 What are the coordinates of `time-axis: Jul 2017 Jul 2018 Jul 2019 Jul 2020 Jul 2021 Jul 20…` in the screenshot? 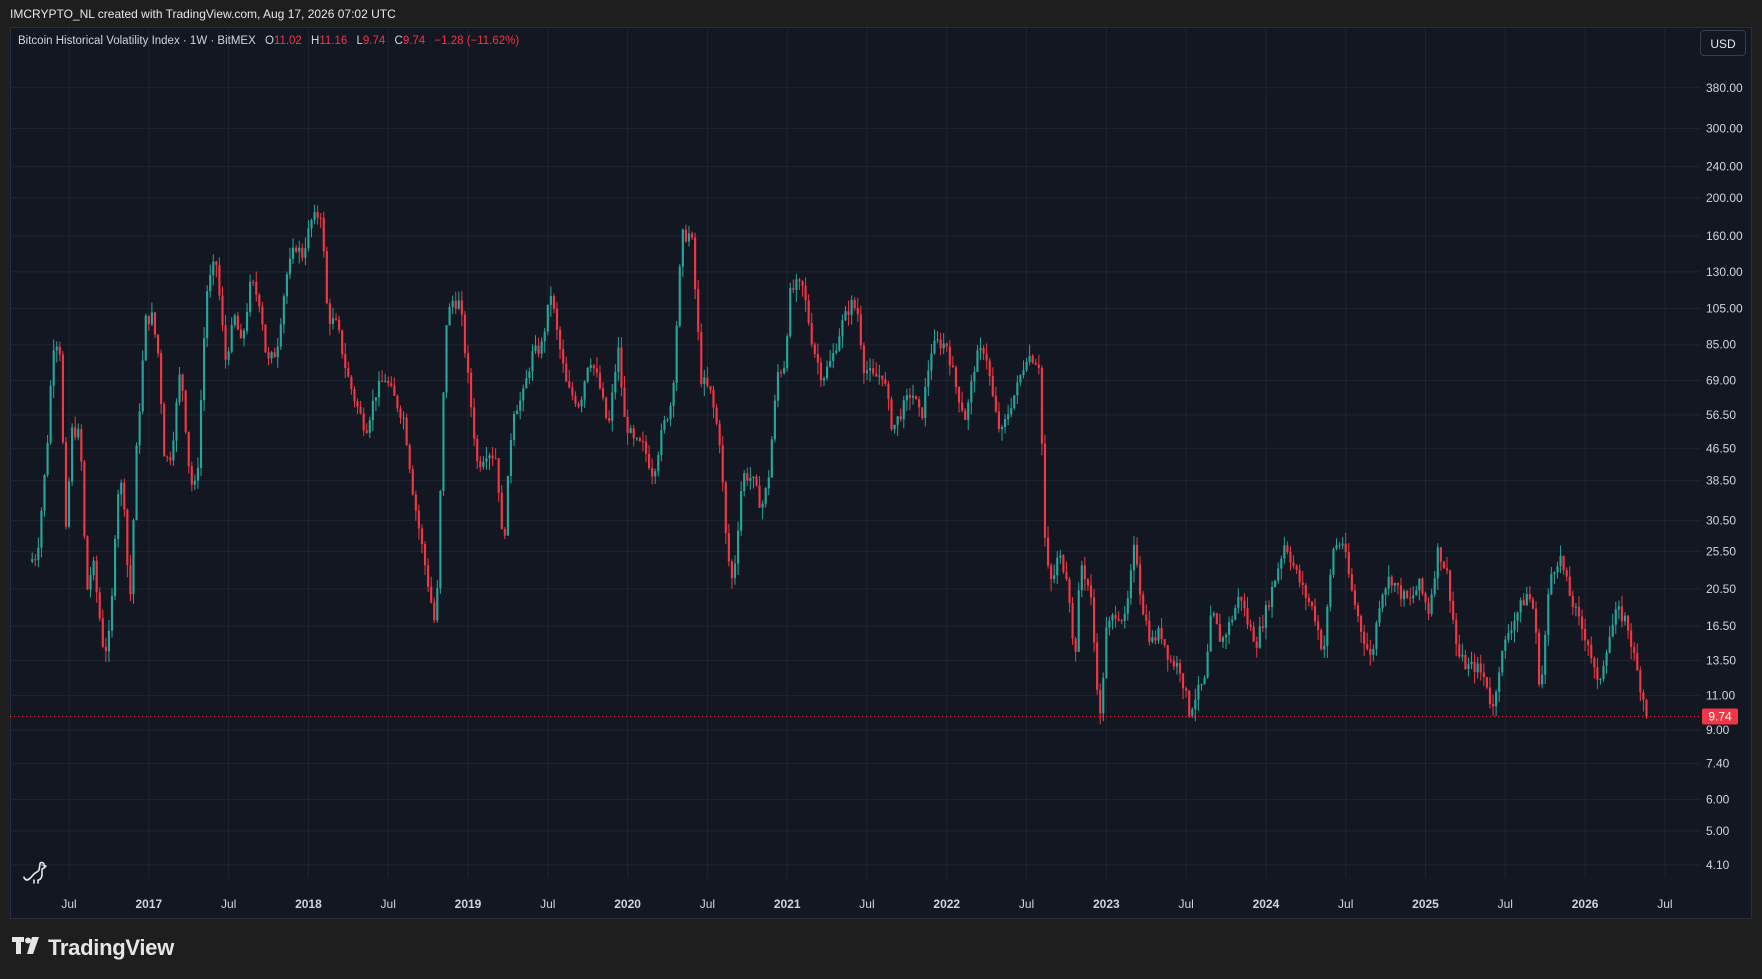 It's located at (866, 904).